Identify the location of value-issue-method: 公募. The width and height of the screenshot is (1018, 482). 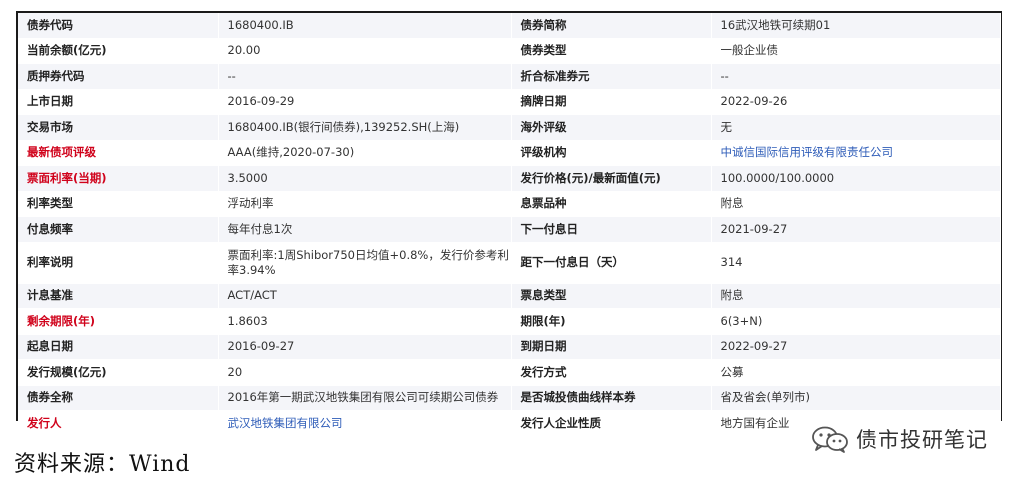
(856, 372).